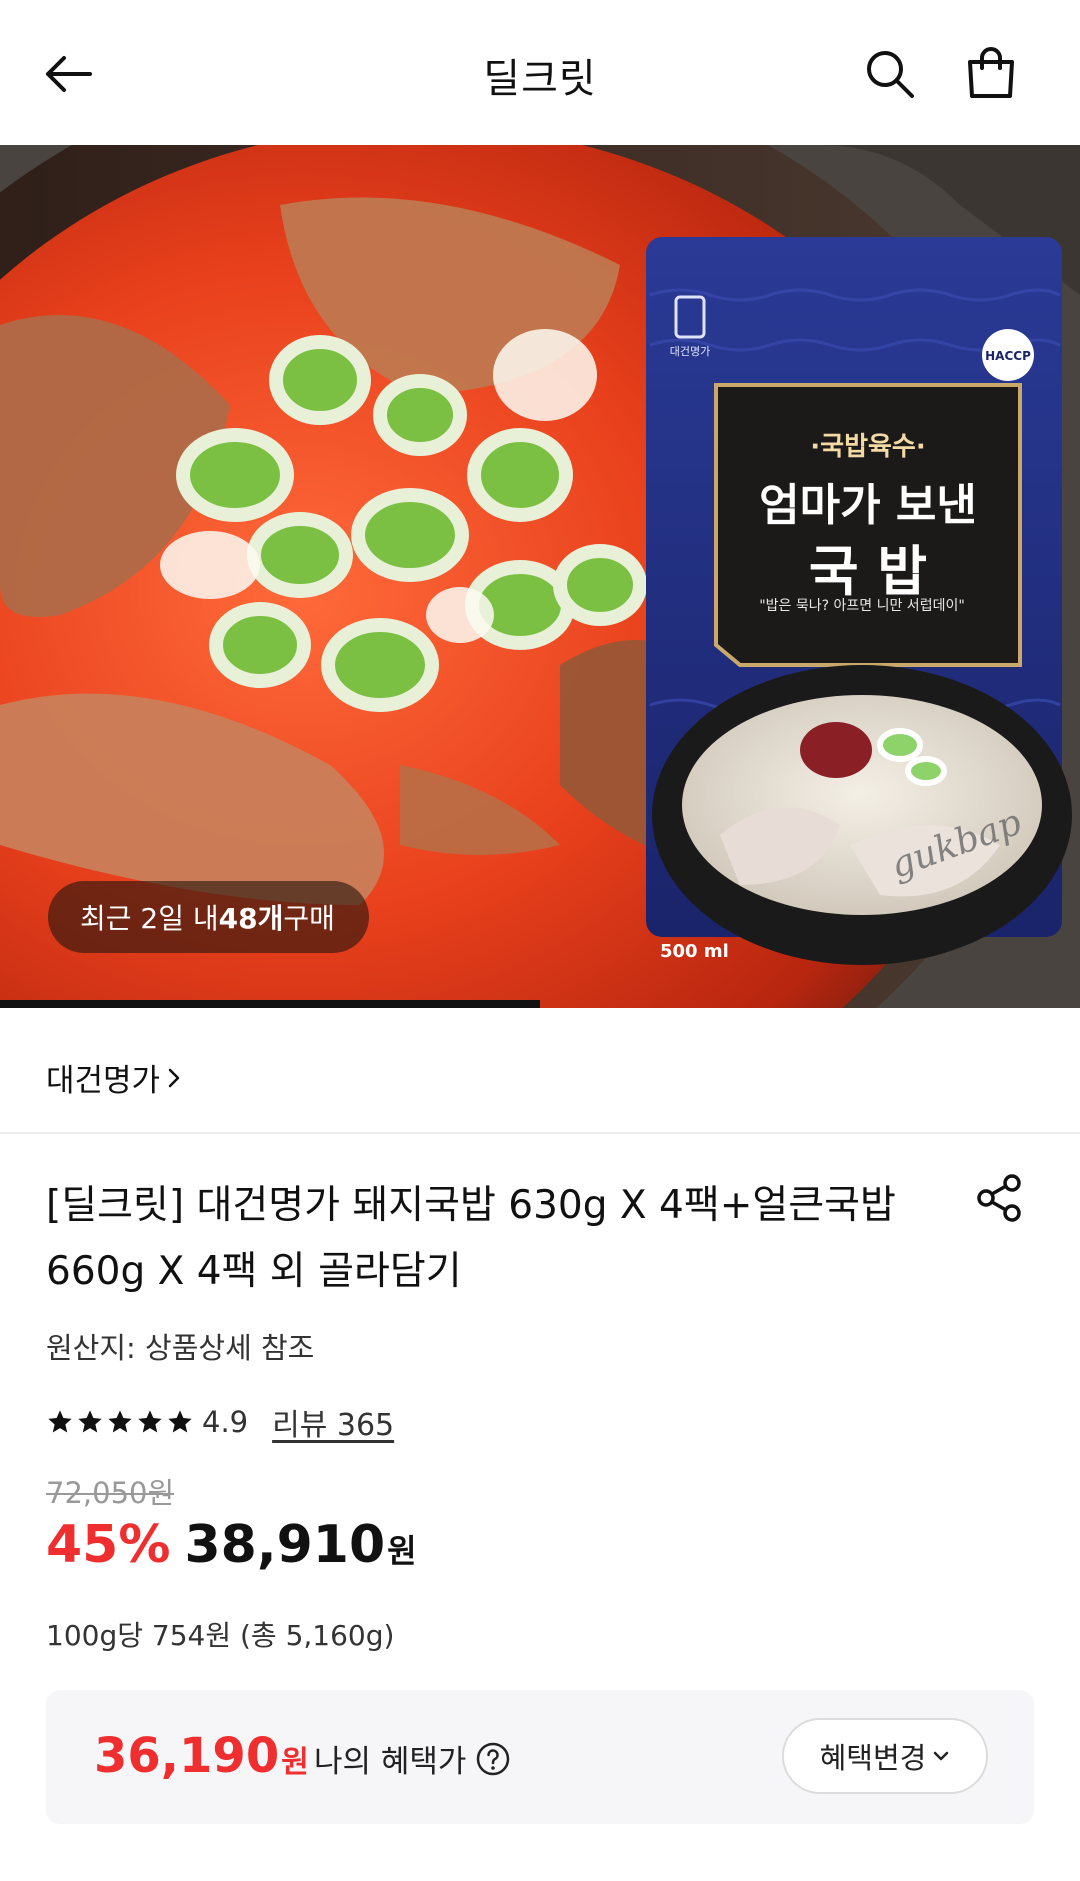 The height and width of the screenshot is (1881, 1080). I want to click on shopping-bag-icon, so click(991, 72).